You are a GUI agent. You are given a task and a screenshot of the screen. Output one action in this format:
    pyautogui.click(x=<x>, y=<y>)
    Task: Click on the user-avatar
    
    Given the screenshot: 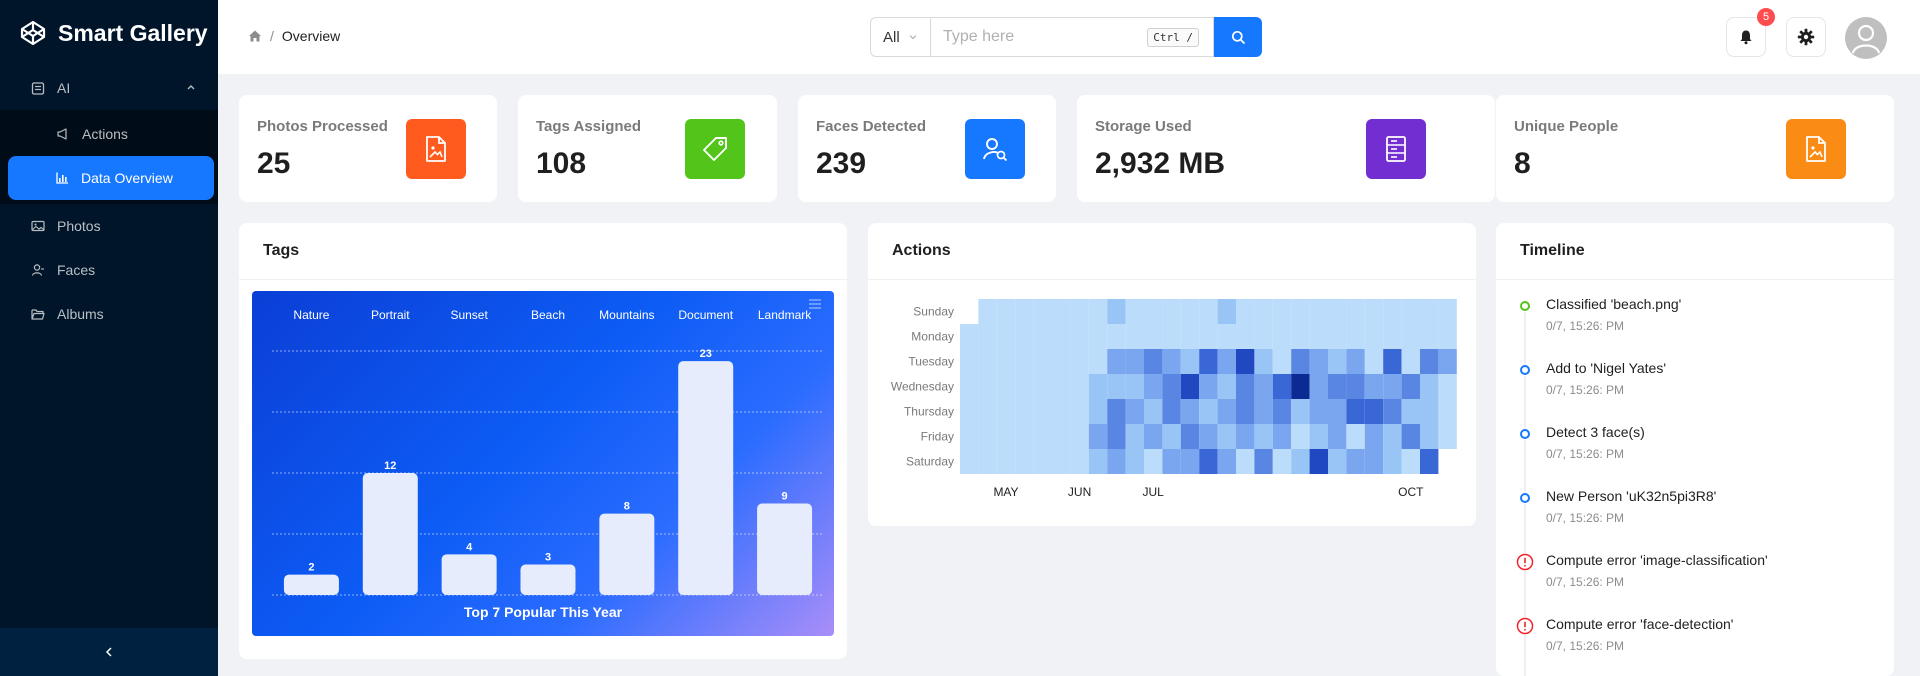 What is the action you would take?
    pyautogui.click(x=1866, y=38)
    